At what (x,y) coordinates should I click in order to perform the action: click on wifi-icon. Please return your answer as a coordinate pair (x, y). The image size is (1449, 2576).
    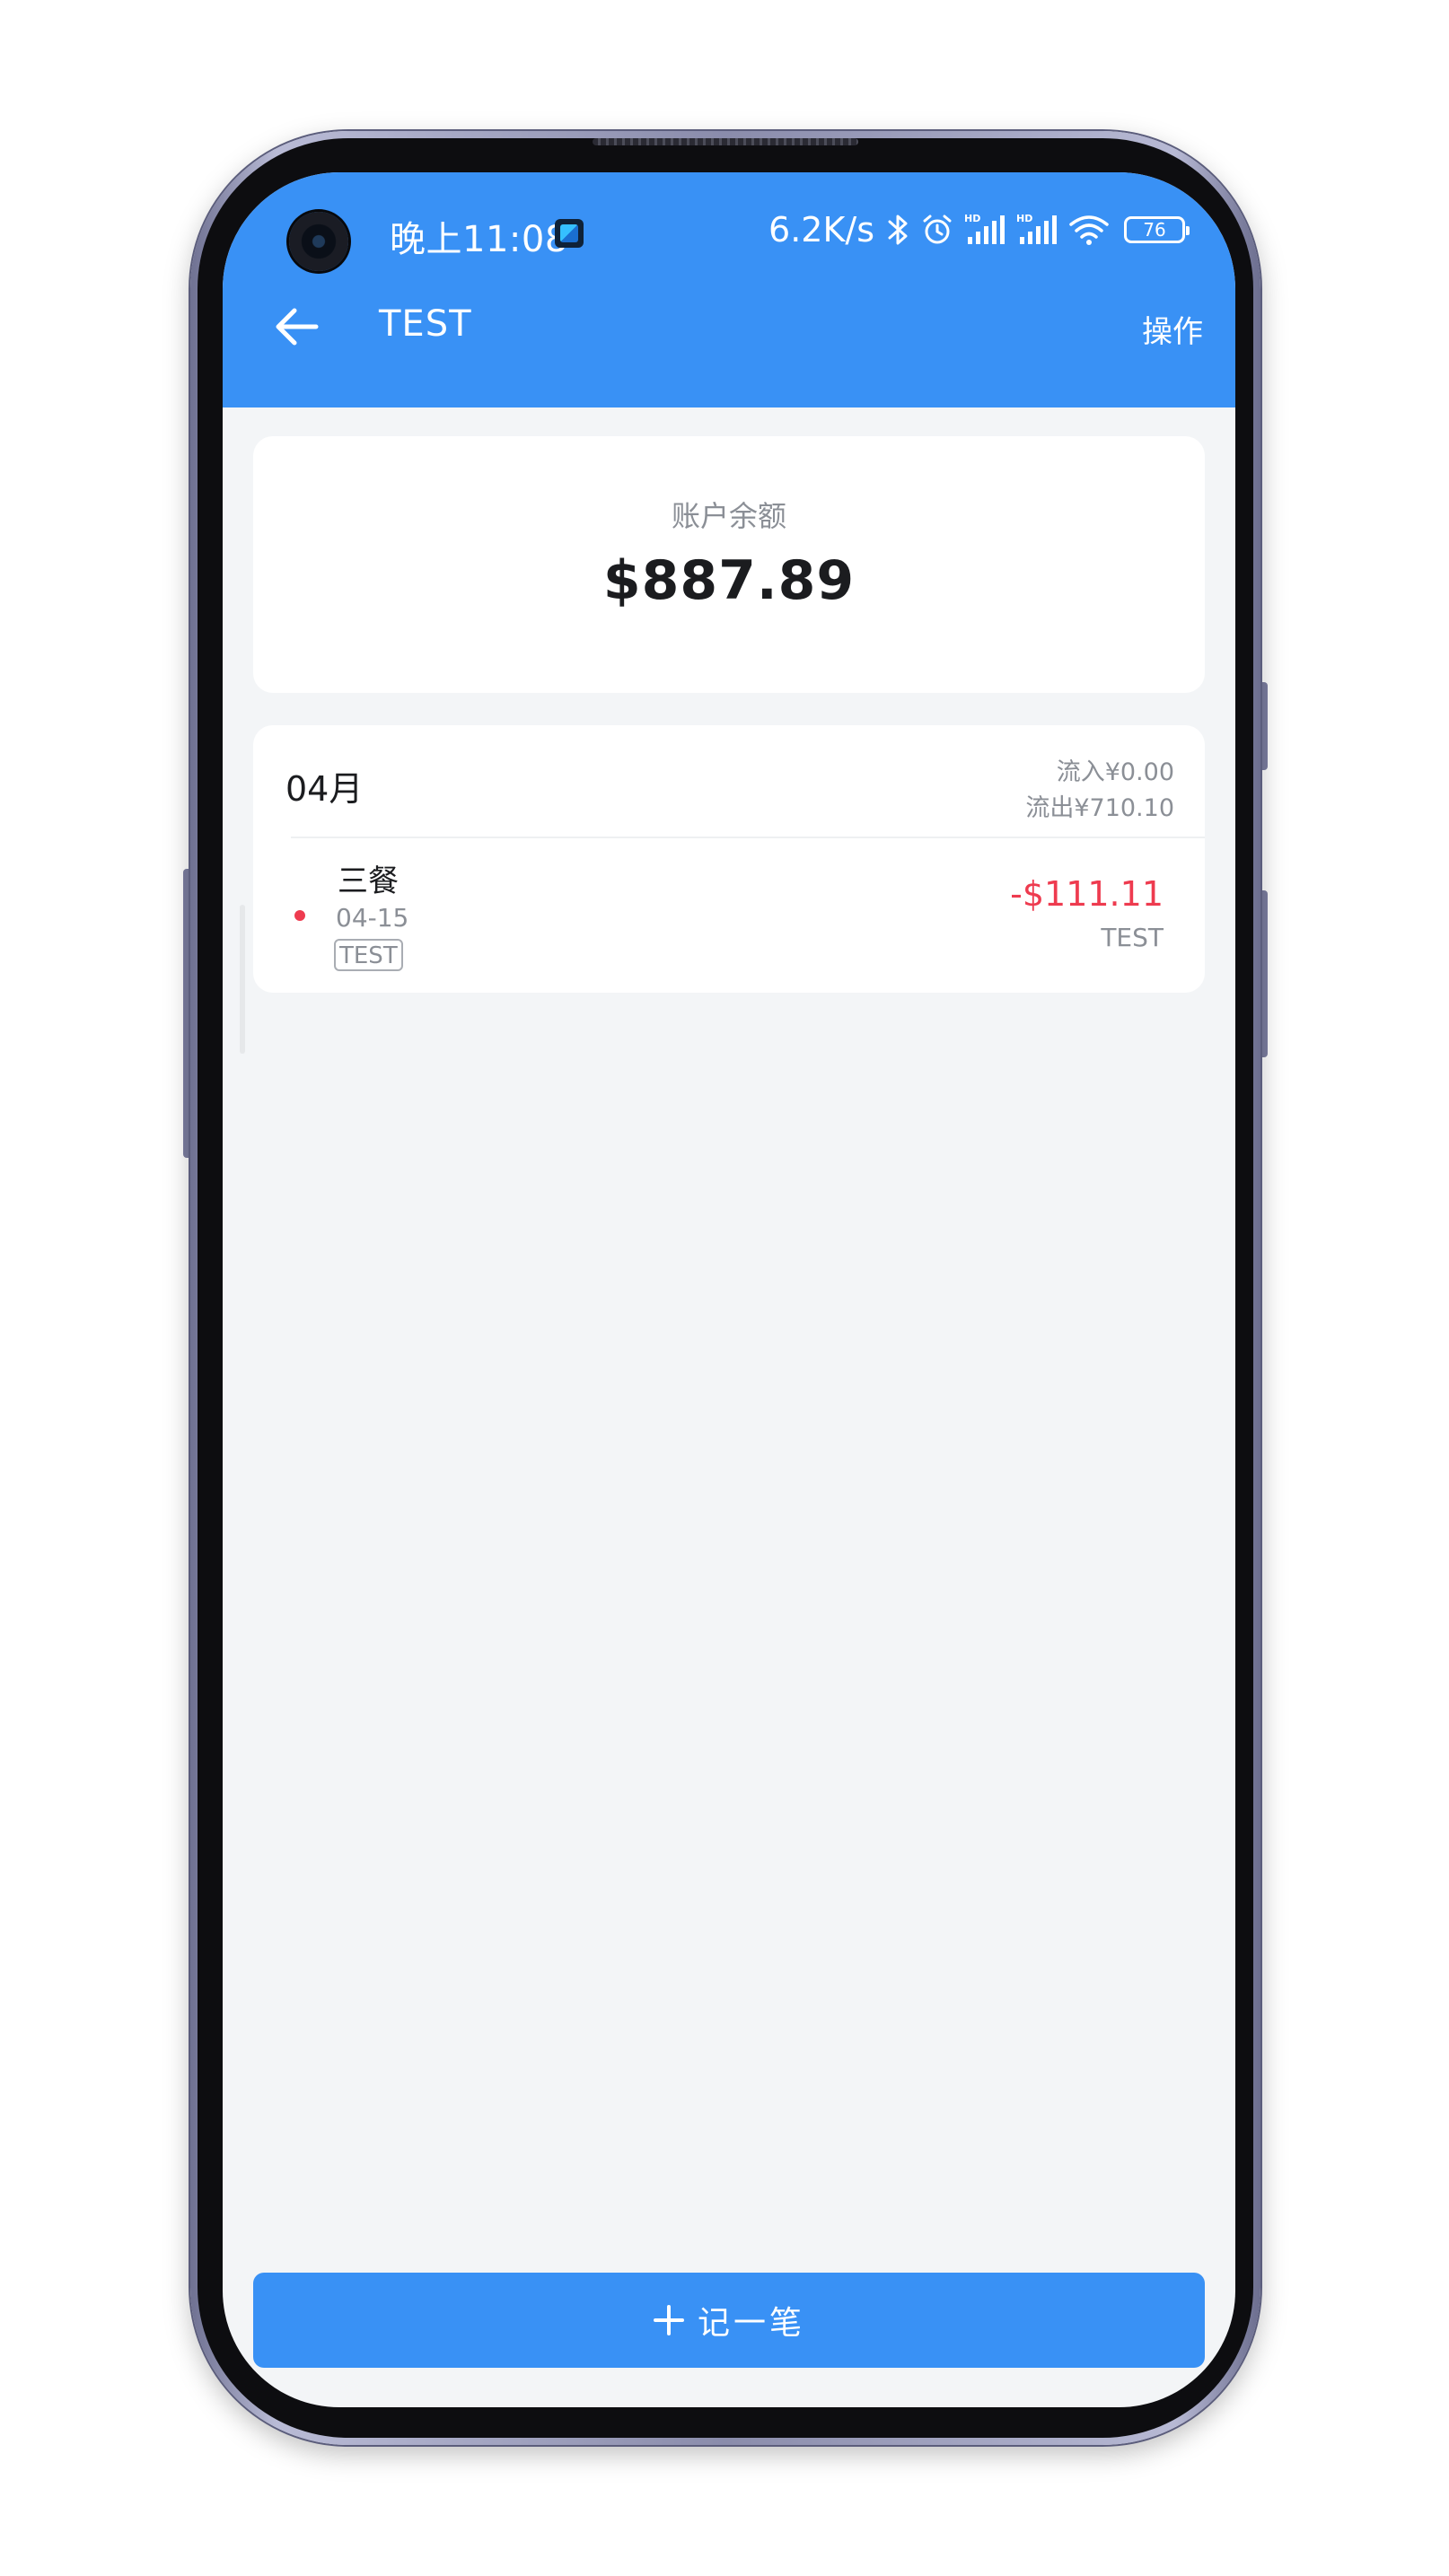
    Looking at the image, I should click on (1089, 230).